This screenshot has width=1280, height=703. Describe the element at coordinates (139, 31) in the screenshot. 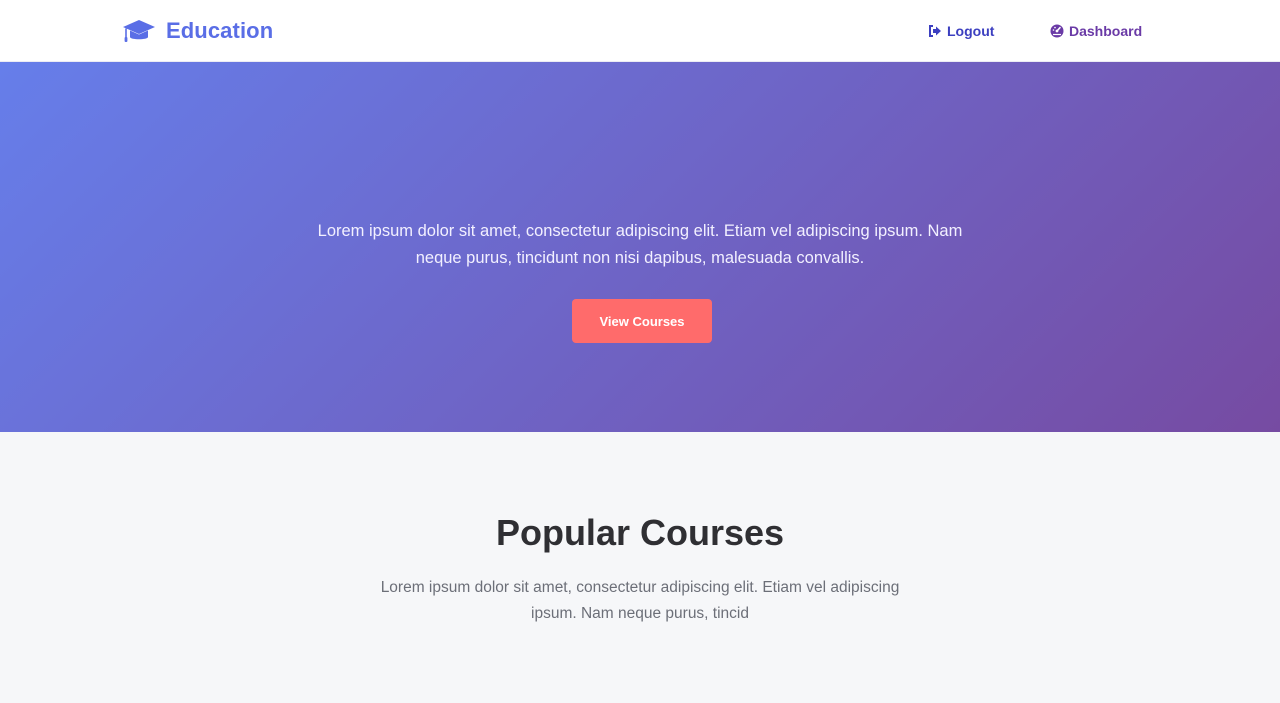

I see `graduation-cap-icon` at that location.